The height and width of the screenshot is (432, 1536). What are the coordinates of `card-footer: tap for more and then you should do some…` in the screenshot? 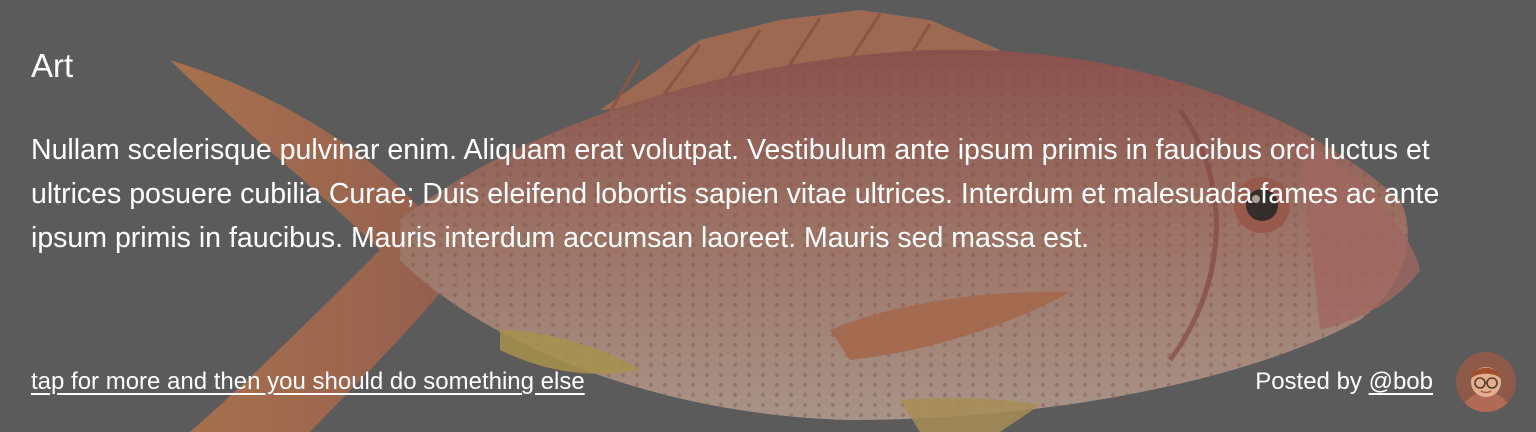 It's located at (773, 382).